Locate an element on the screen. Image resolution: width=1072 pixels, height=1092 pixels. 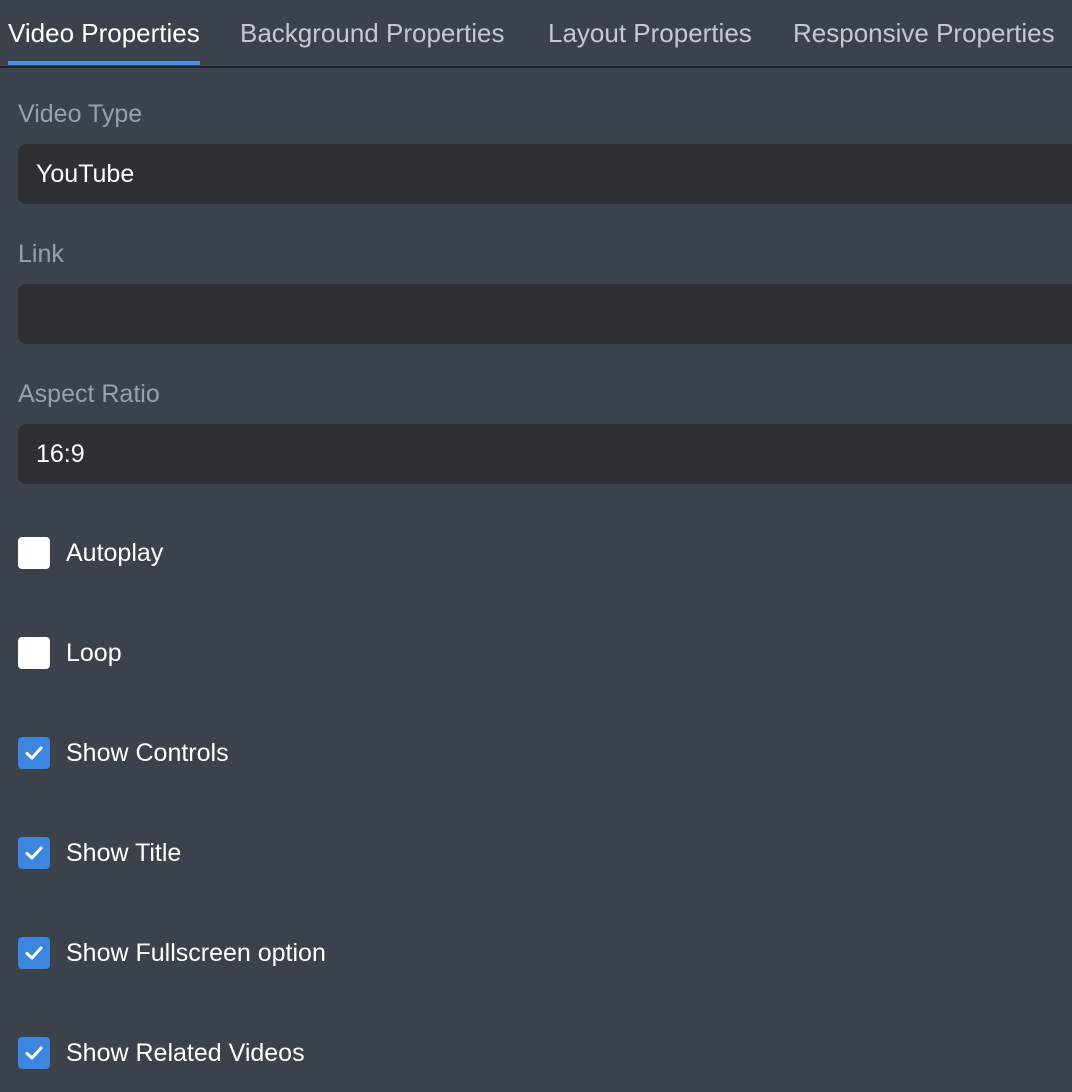
show-title-option: Show Title is located at coordinates (99, 853).